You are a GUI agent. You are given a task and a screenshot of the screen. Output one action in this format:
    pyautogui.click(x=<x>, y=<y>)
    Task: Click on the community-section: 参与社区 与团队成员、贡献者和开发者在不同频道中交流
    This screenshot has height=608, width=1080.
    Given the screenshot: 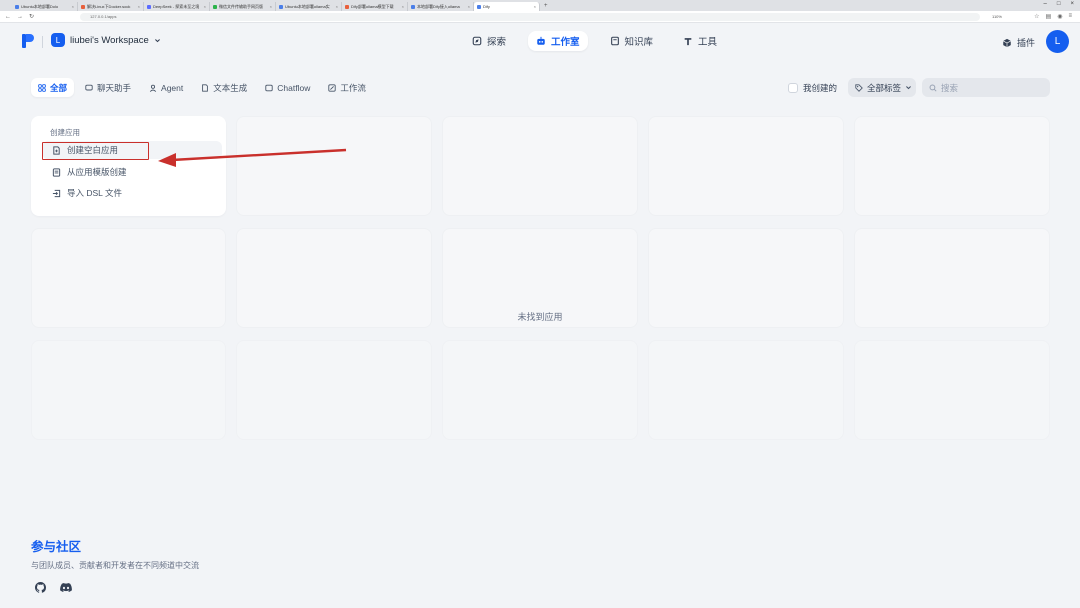 What is the action you would take?
    pyautogui.click(x=115, y=564)
    